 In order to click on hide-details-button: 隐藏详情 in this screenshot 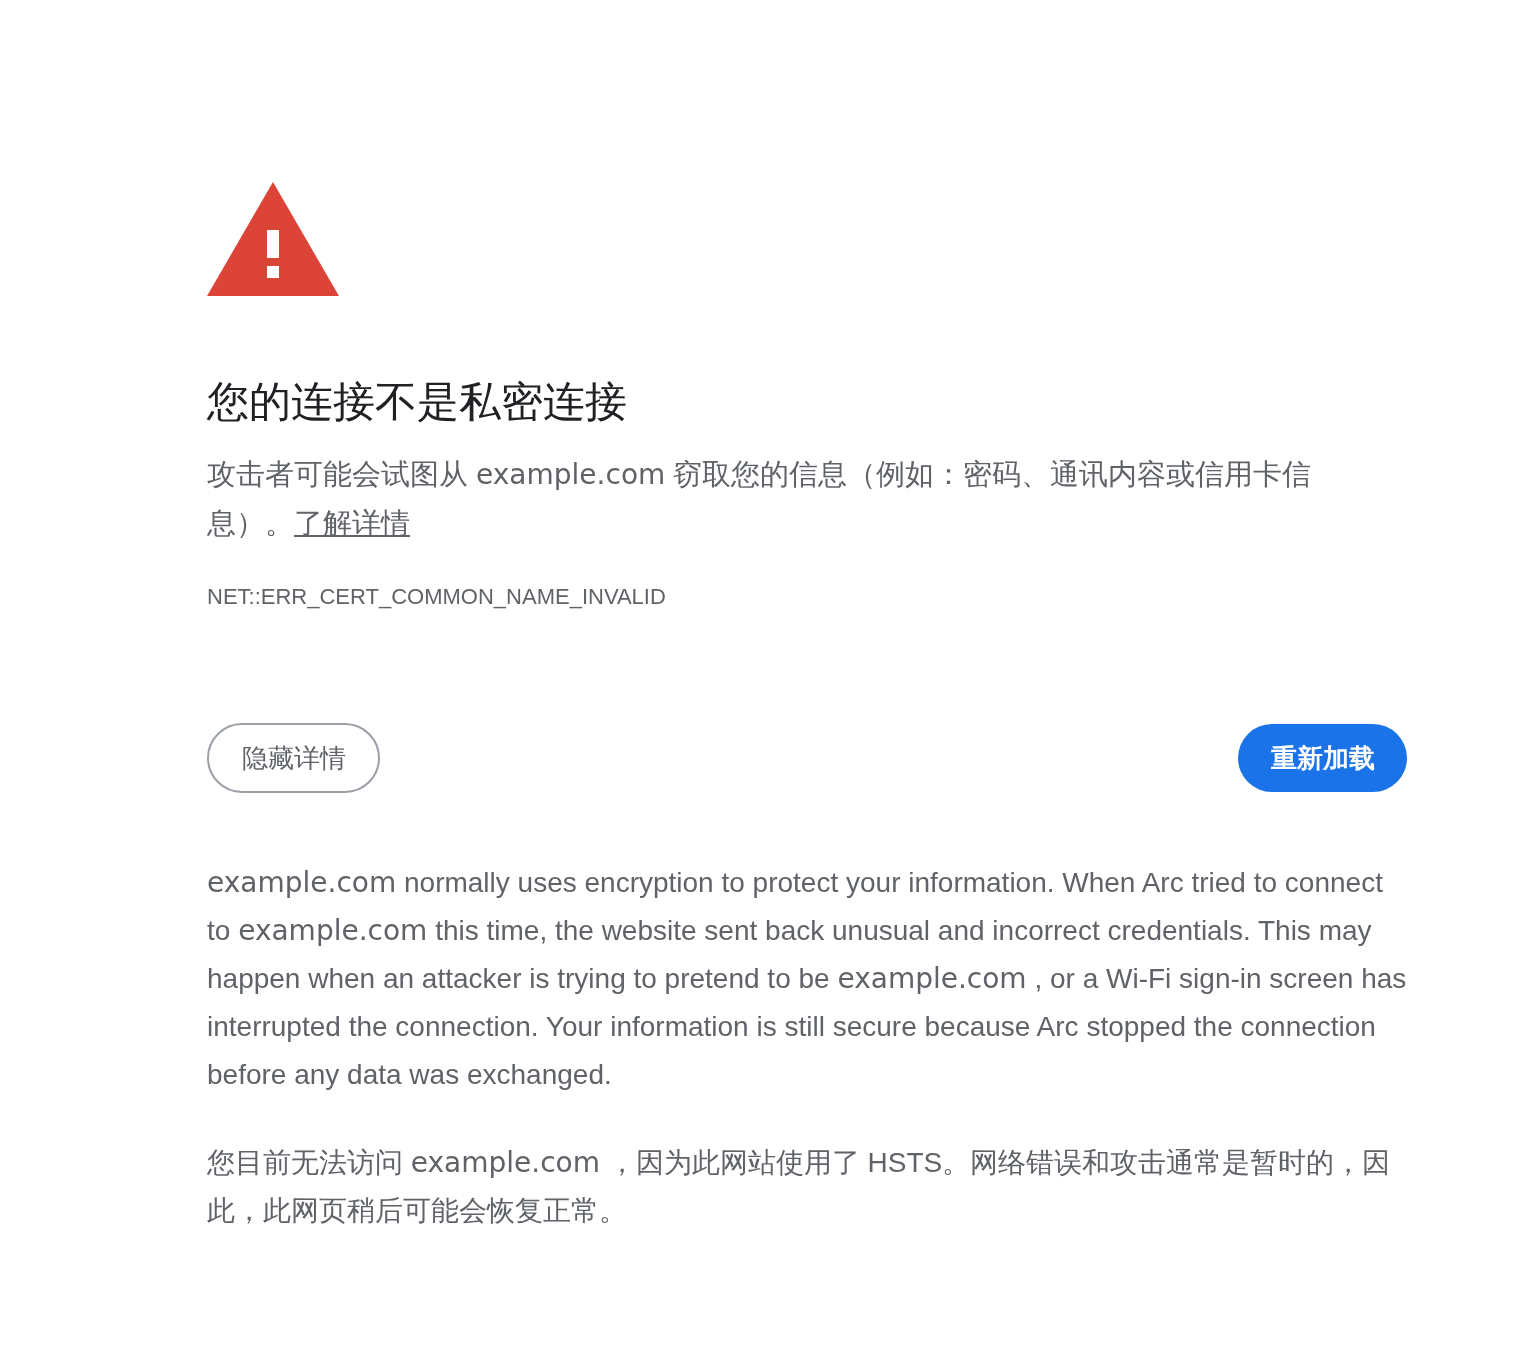, I will do `click(293, 758)`.